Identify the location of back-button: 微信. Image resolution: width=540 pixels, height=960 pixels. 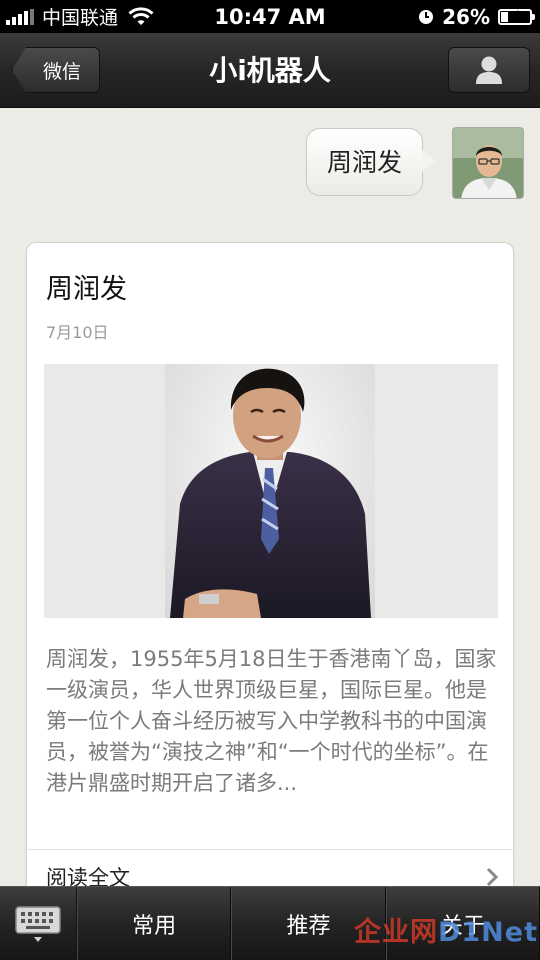
(56, 70).